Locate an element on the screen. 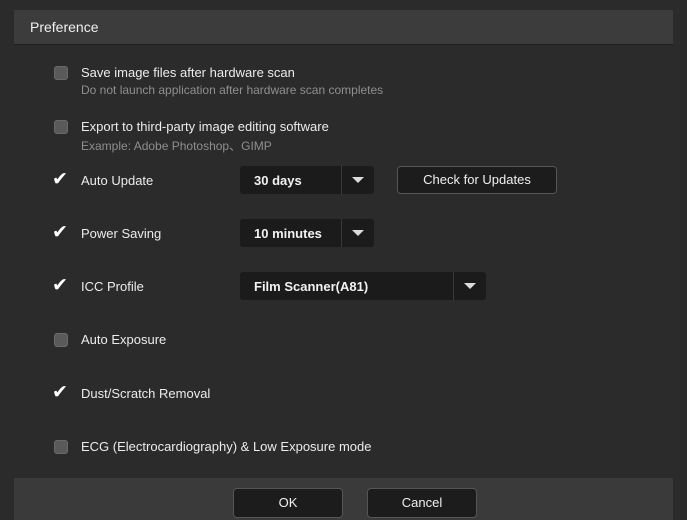  auto-exposure-label: Auto Exposure is located at coordinates (124, 339).